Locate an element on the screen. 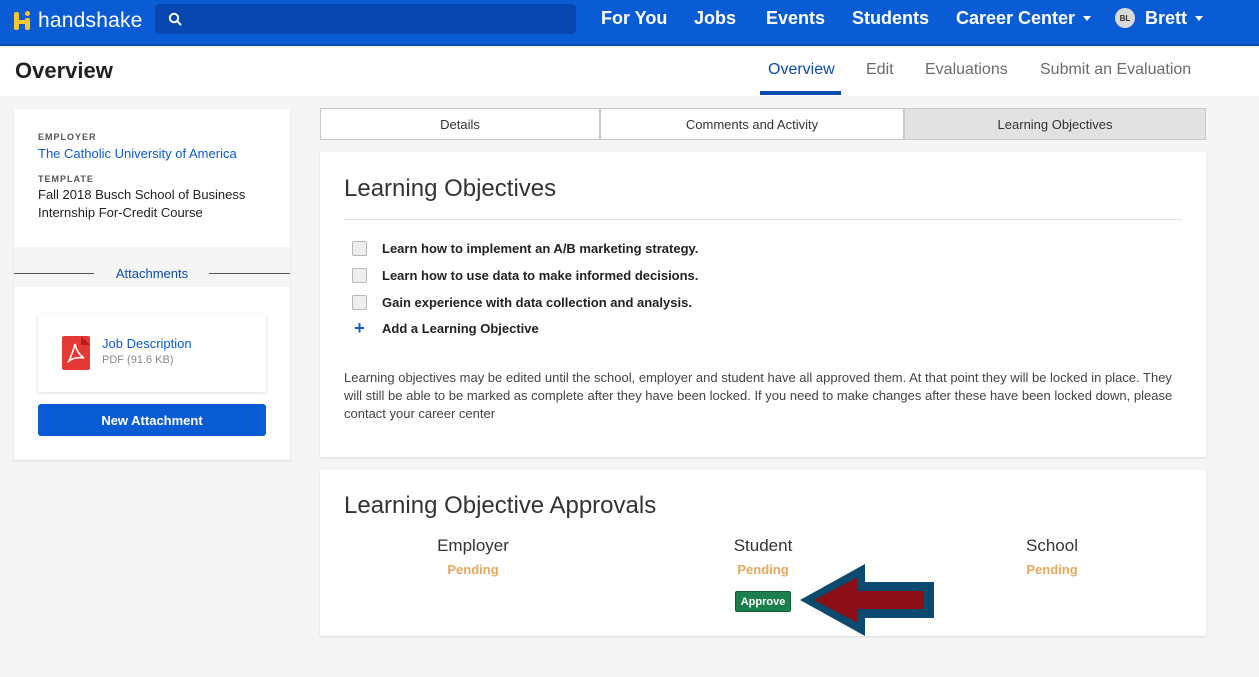 Image resolution: width=1259 pixels, height=677 pixels. divider is located at coordinates (763, 219).